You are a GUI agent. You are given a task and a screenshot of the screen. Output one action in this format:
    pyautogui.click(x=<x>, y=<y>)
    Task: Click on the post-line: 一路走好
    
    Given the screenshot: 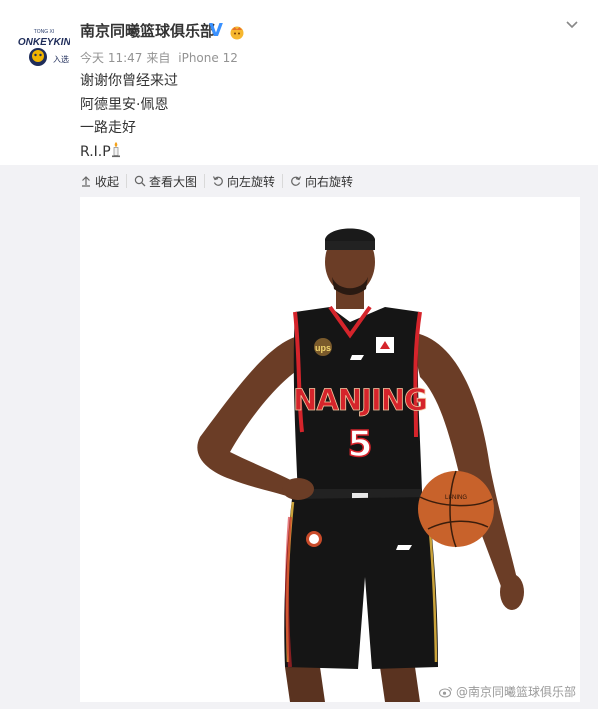 What is the action you would take?
    pyautogui.click(x=108, y=128)
    